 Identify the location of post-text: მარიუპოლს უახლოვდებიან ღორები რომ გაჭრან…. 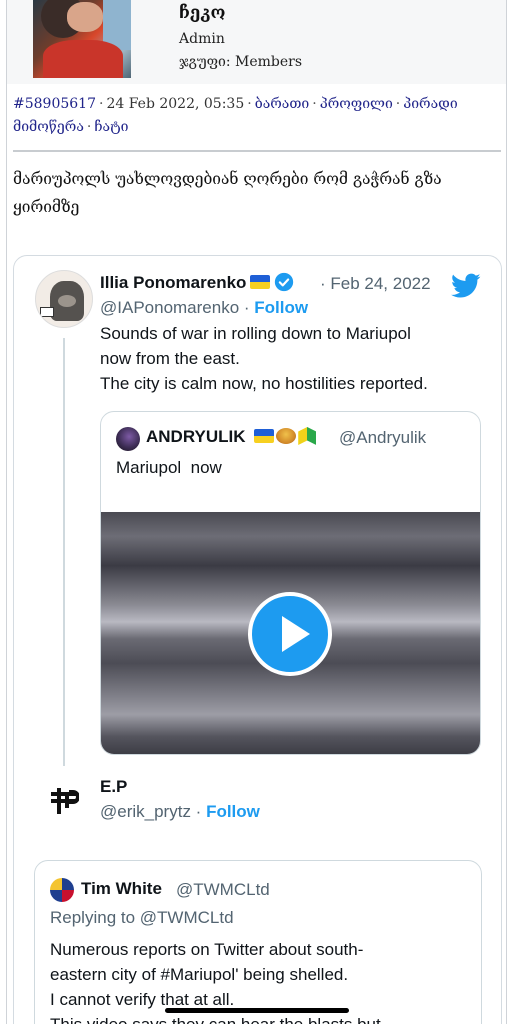
(227, 193).